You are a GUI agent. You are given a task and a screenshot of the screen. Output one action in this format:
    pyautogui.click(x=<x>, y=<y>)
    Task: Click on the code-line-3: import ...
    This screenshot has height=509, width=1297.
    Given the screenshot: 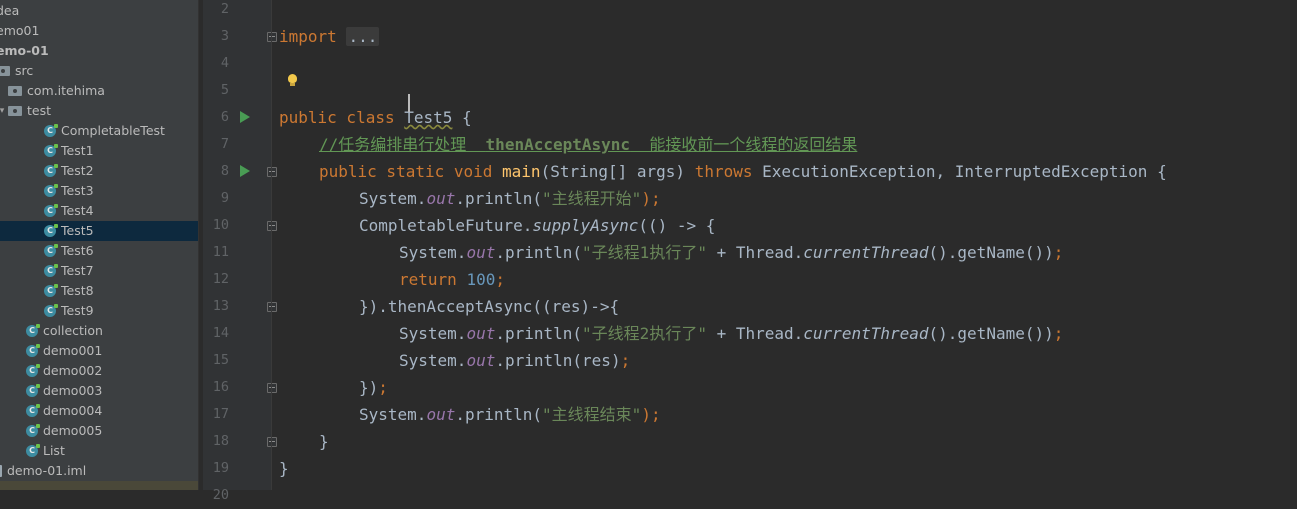 What is the action you would take?
    pyautogui.click(x=329, y=36)
    